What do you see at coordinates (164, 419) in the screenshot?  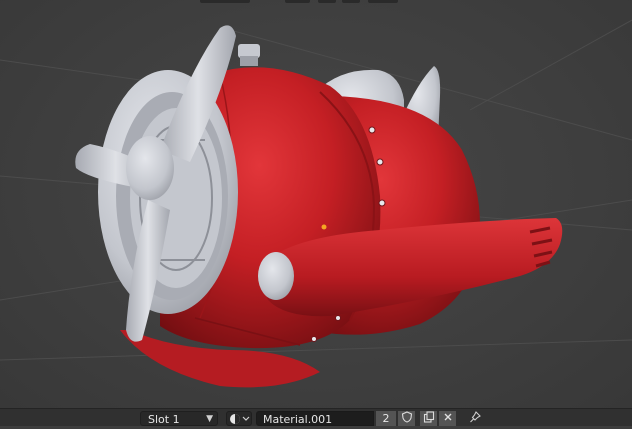 I see `slot-label: Slot 1` at bounding box center [164, 419].